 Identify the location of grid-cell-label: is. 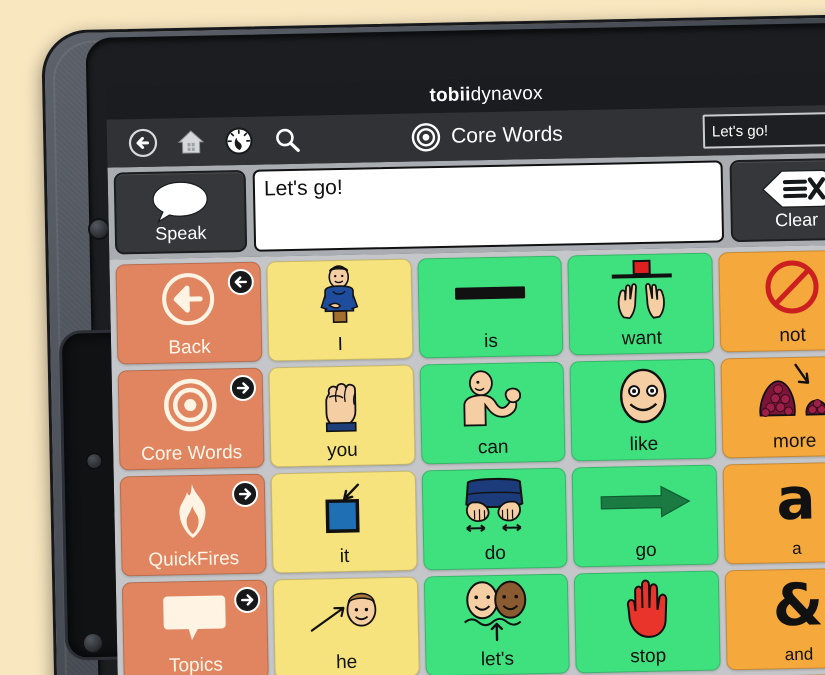
(491, 341).